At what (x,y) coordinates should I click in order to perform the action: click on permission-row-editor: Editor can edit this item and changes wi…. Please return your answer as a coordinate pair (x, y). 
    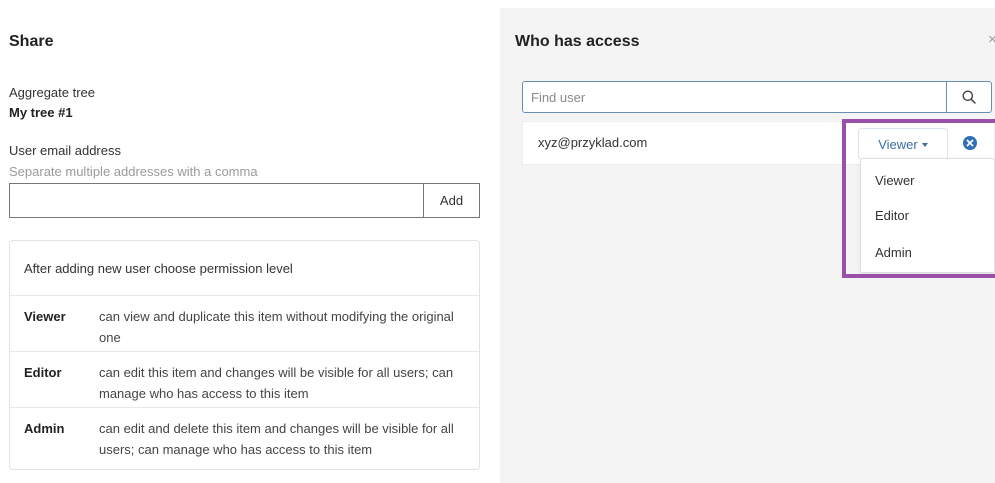
    Looking at the image, I should click on (244, 380).